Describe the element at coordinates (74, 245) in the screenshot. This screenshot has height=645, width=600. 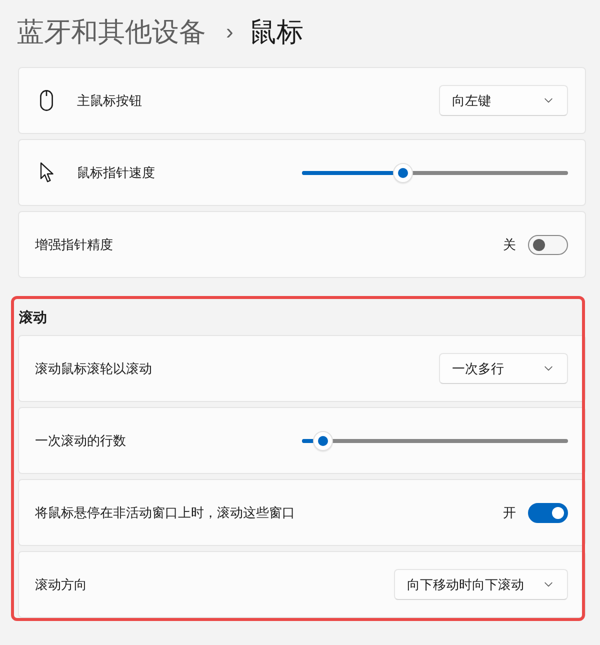
I see `setting-label: 增强指针精度` at that location.